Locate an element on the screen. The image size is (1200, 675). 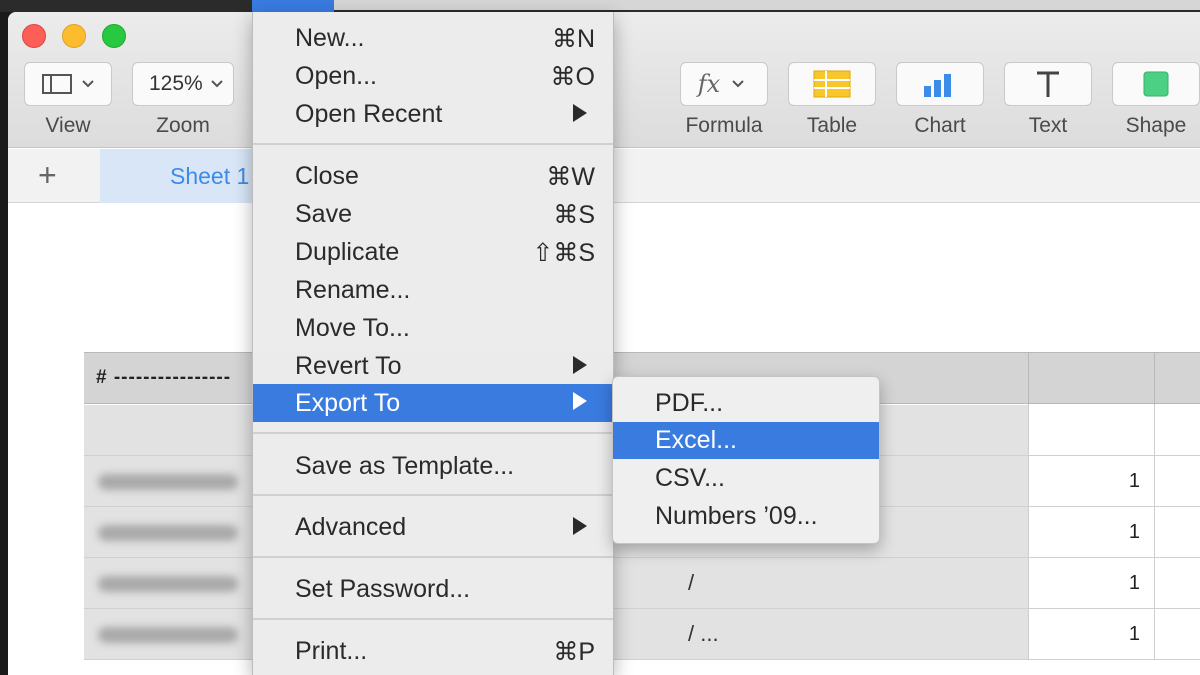
tab-sheet-1: Sheet 1 is located at coordinates (180, 176).